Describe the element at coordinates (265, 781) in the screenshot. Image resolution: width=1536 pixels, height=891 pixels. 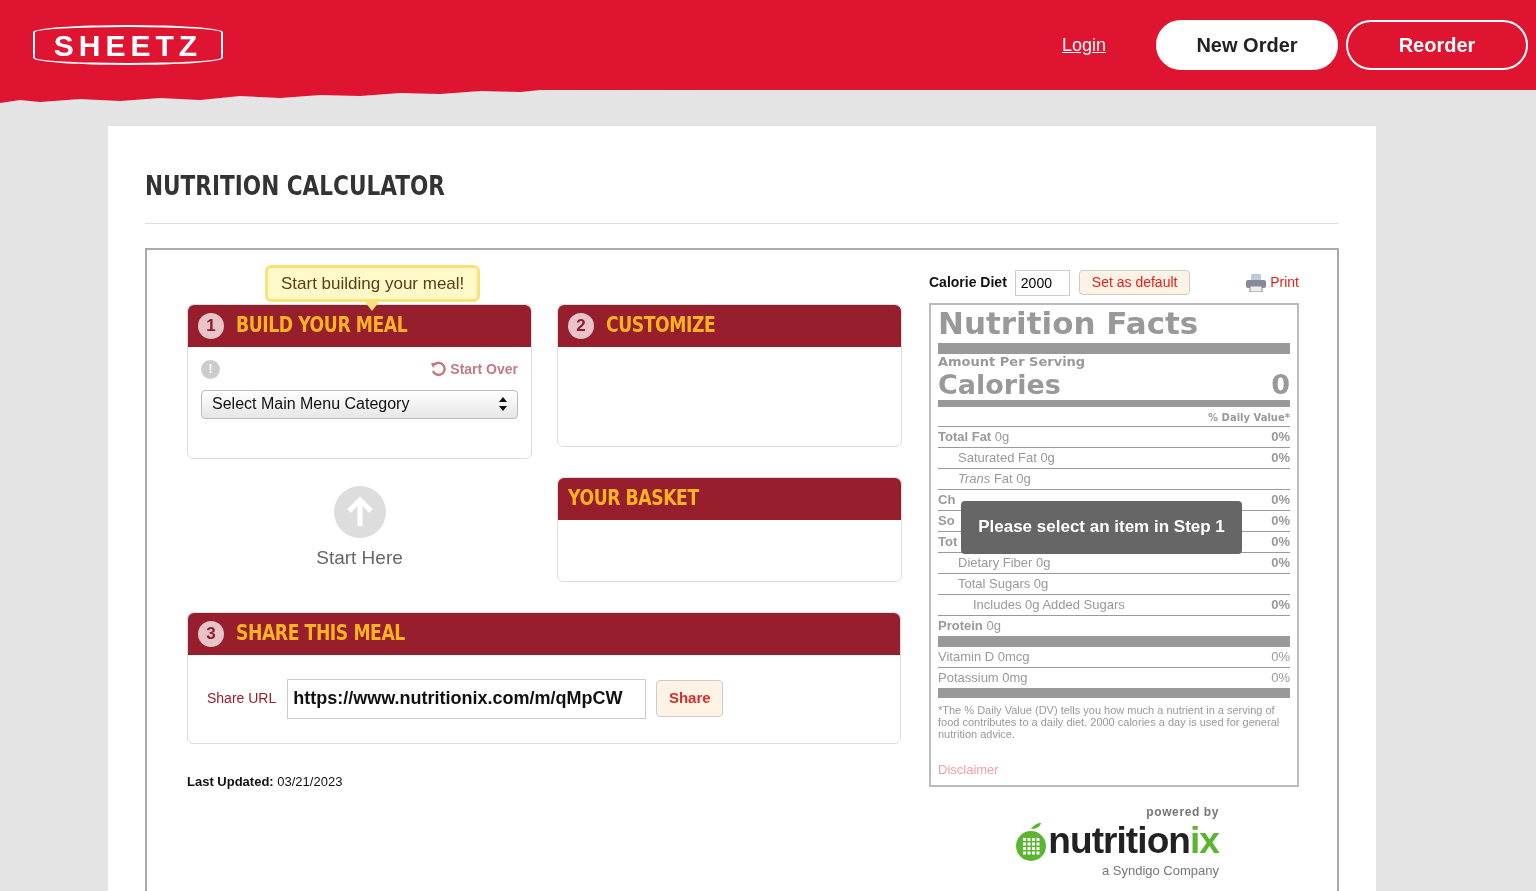
I see `last-updated-text: Last Updated: 03/21/2023` at that location.